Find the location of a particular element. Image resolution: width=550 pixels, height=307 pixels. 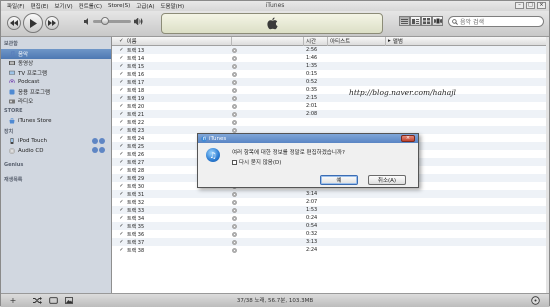

table-row: ✓ 트랙 21 2:08 is located at coordinates (330, 114).